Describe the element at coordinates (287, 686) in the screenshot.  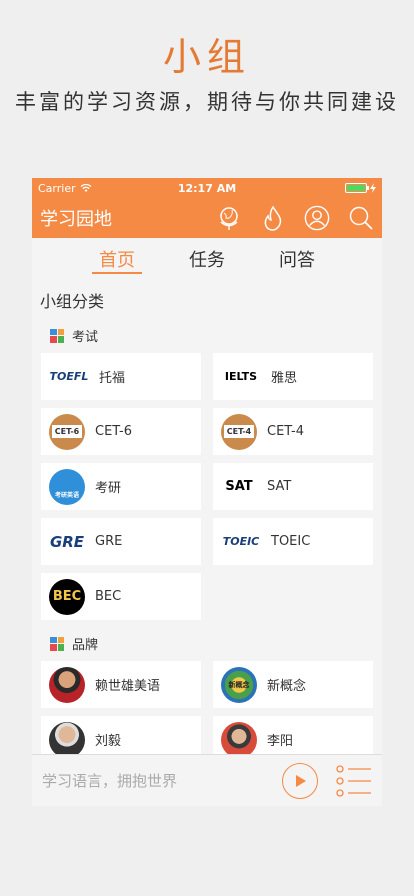
I see `group-label: 新概念` at that location.